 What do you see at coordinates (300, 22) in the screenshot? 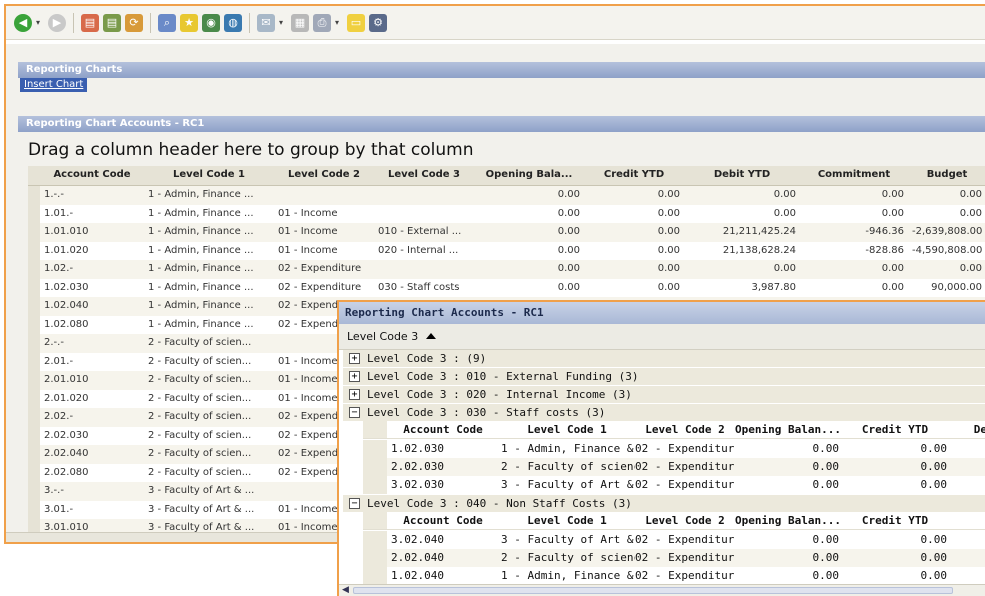
I see `folder-icon: ▦` at bounding box center [300, 22].